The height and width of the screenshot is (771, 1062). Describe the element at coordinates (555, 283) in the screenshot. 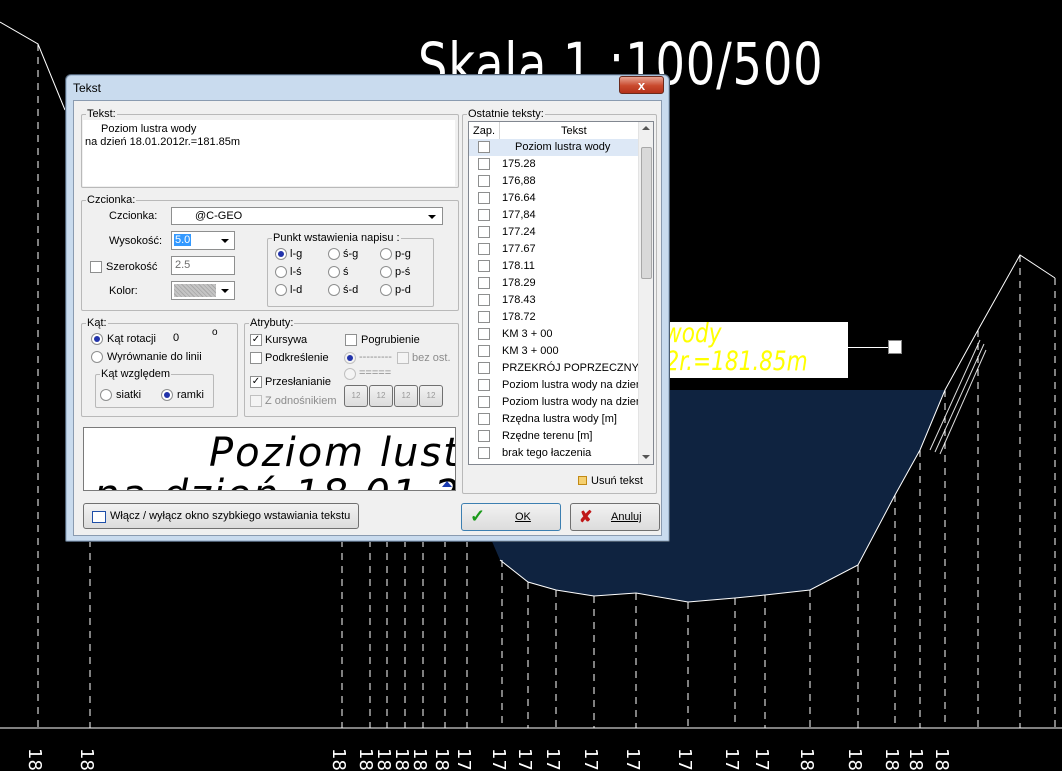

I see `list-item: 178.29` at that location.